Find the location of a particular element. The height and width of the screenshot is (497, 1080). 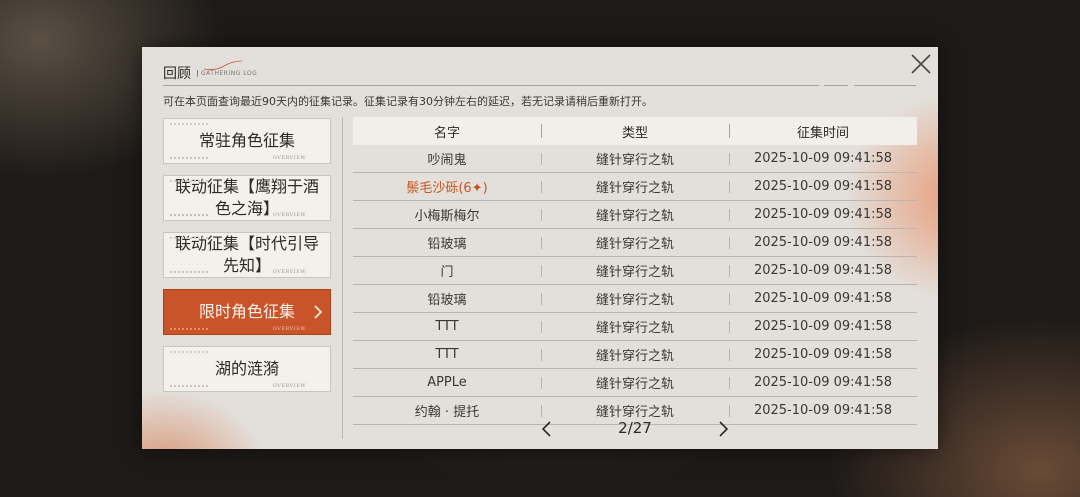

pagination: 2/27 is located at coordinates (635, 429).